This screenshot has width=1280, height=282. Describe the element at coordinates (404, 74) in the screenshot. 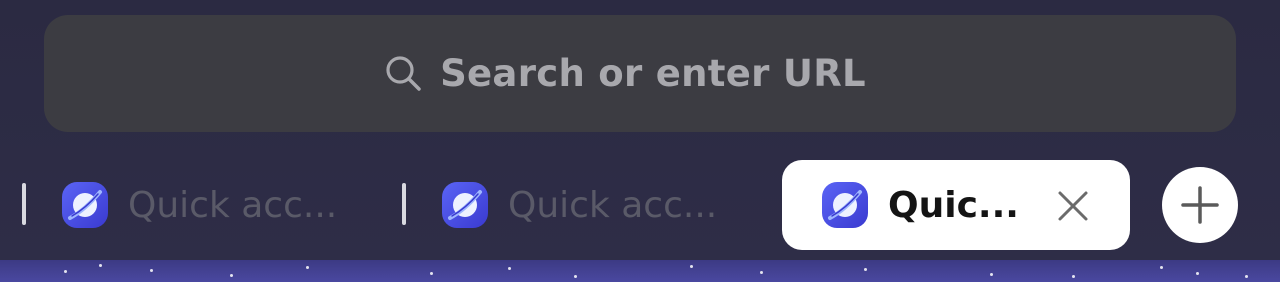

I see `search-icon` at that location.